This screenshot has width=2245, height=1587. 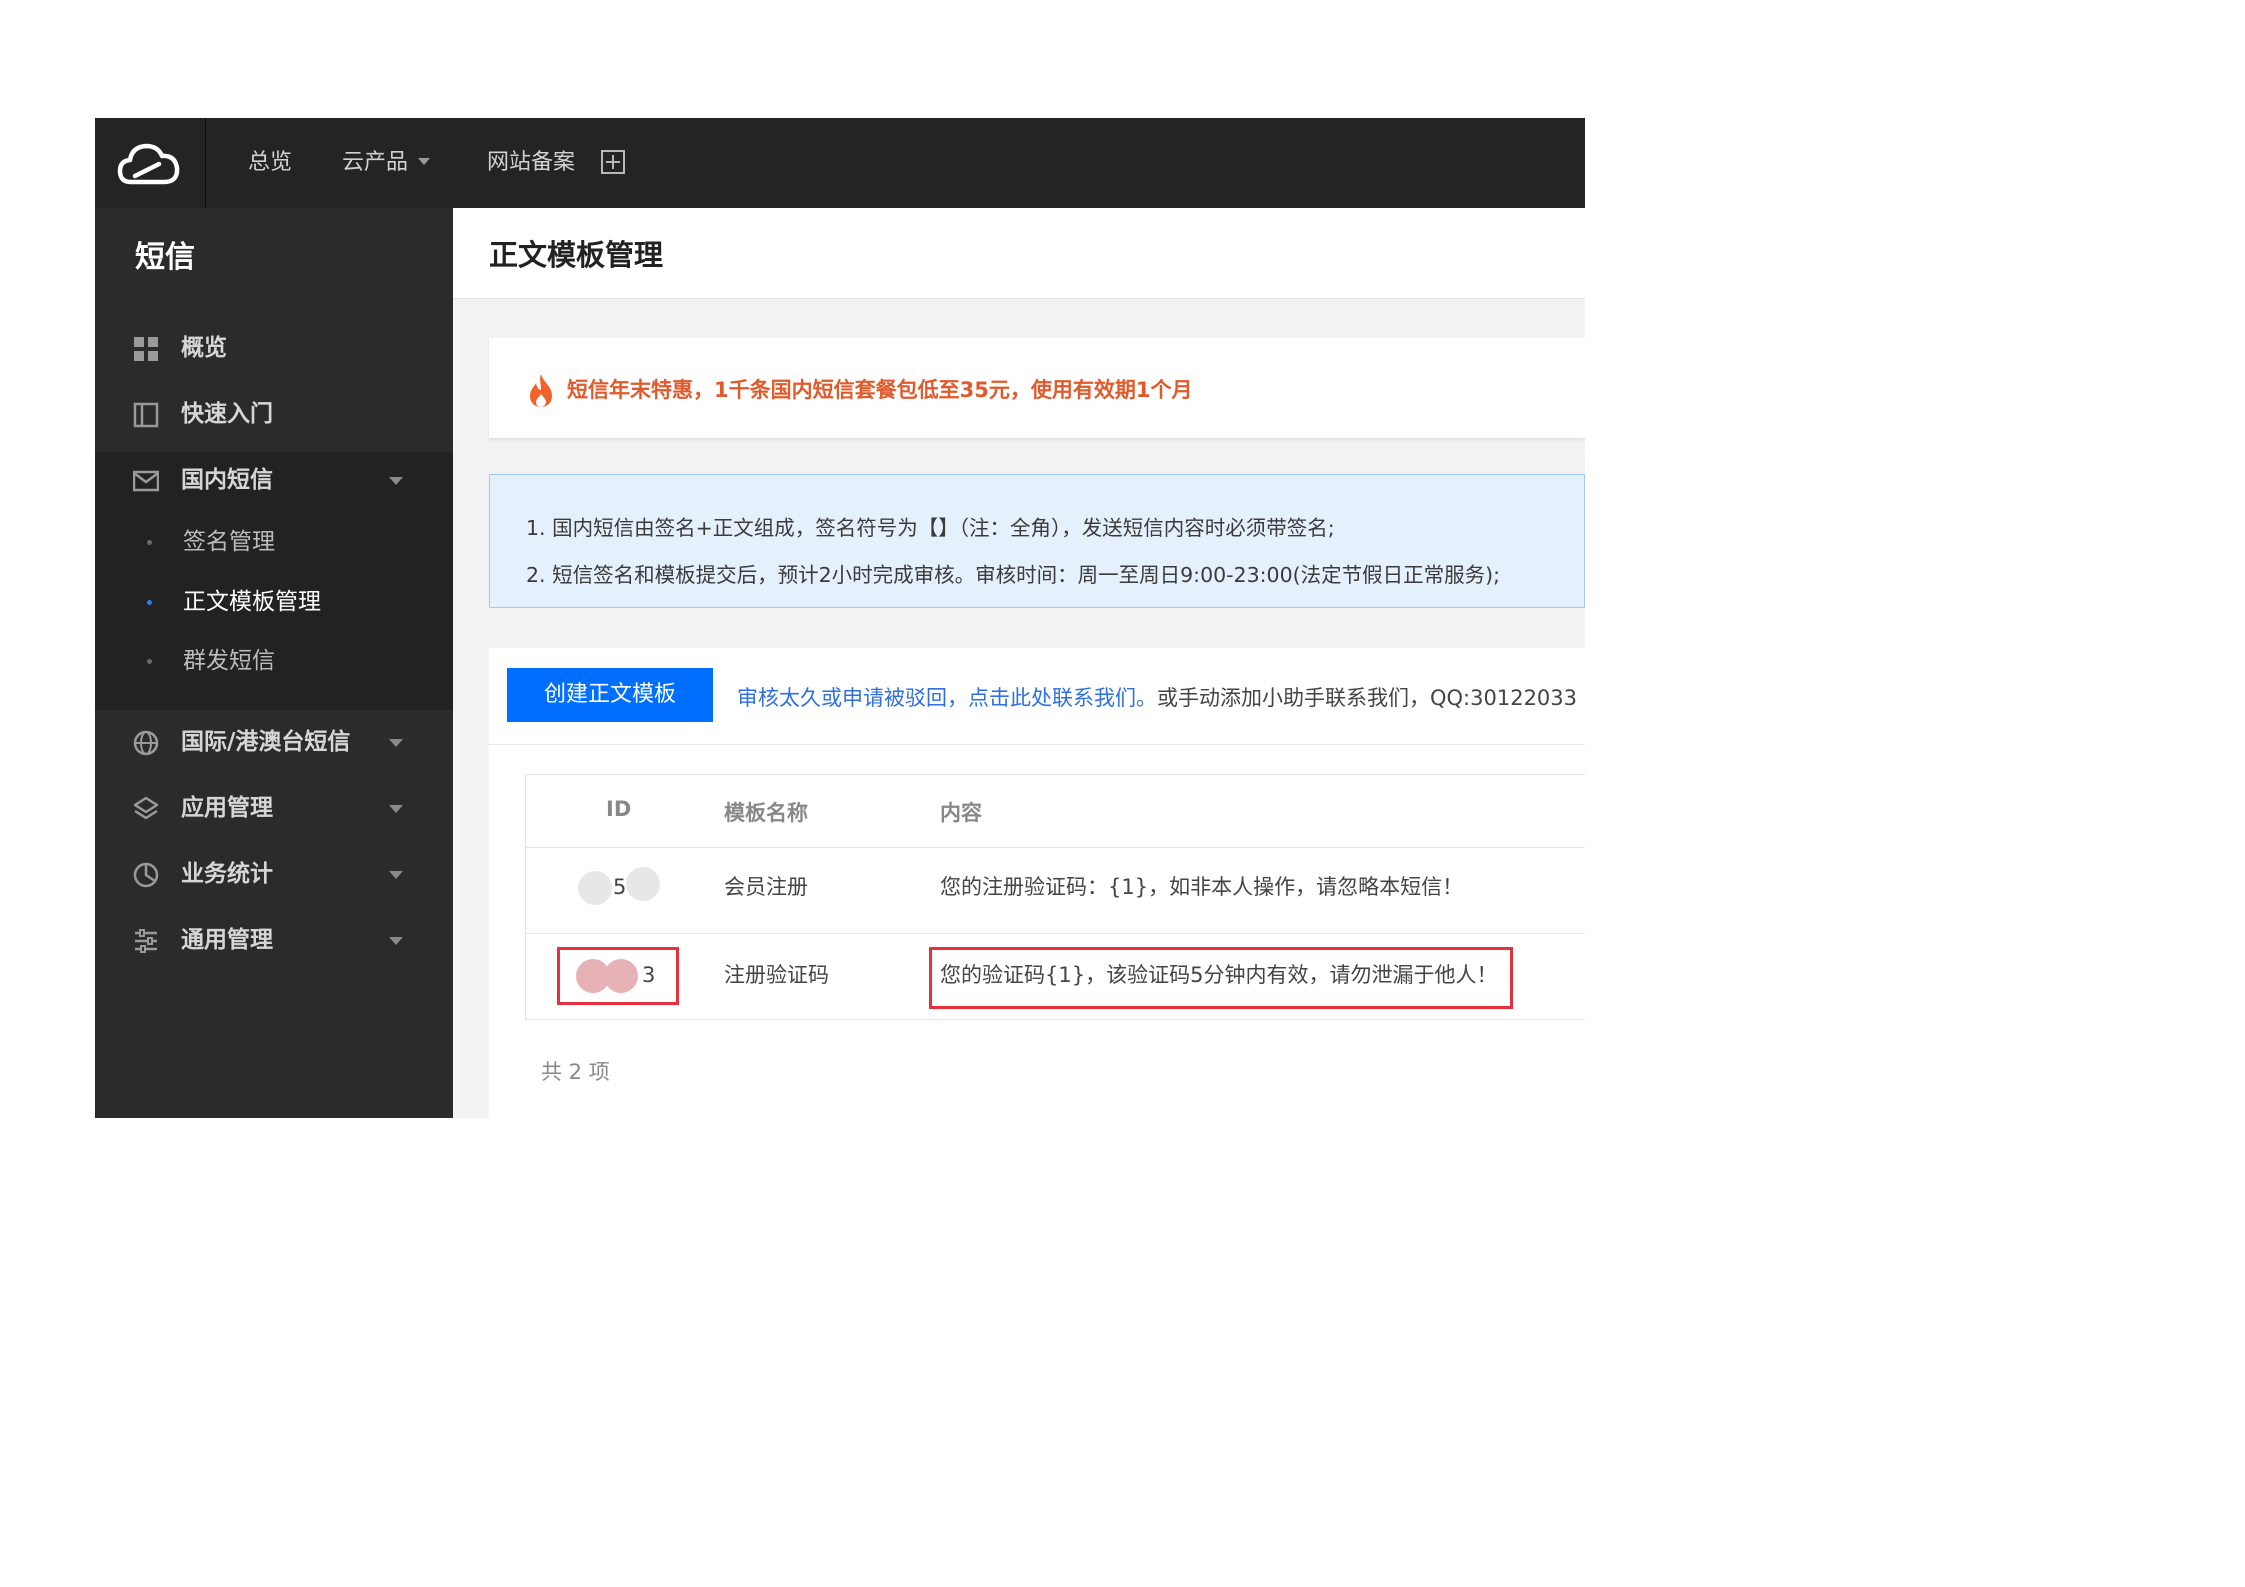 I want to click on create-template-button: 创建正文模板, so click(x=610, y=695).